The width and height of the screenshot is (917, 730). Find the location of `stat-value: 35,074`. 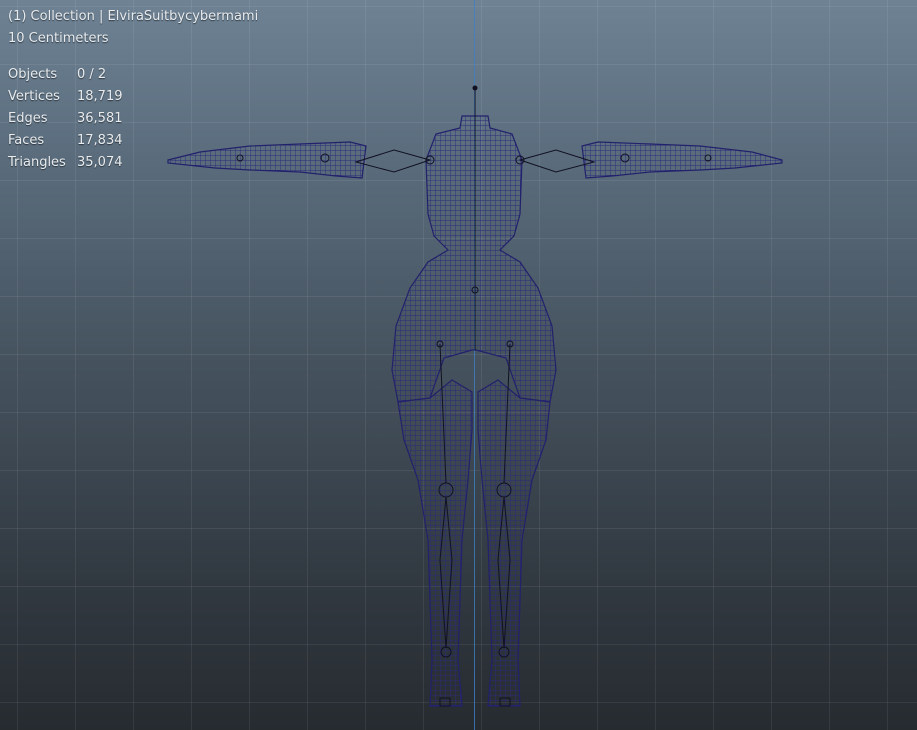

stat-value: 35,074 is located at coordinates (100, 162).